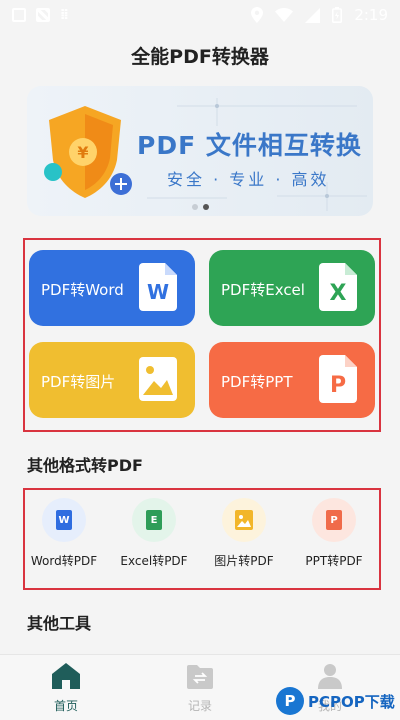 This screenshot has height=720, width=400. I want to click on word-to-pdf-icon-bg: W, so click(64, 520).